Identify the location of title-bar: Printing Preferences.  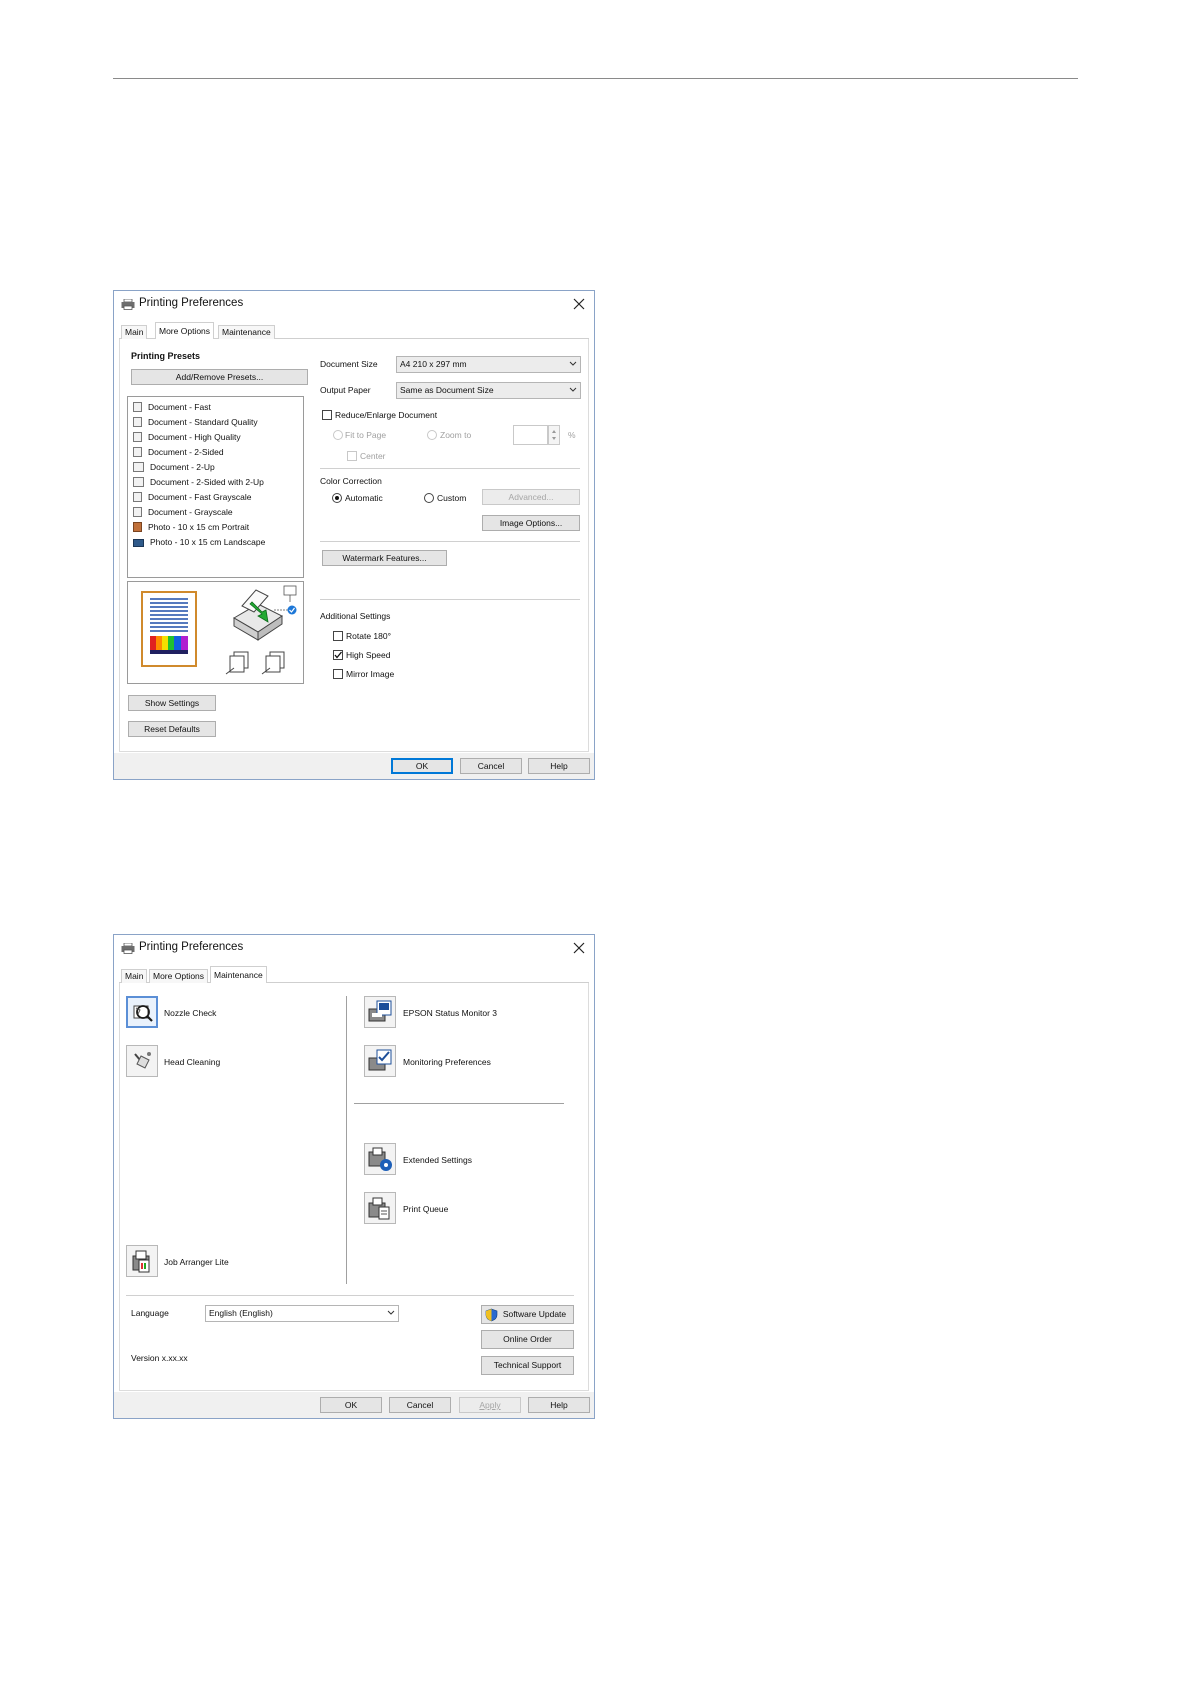
(354, 949).